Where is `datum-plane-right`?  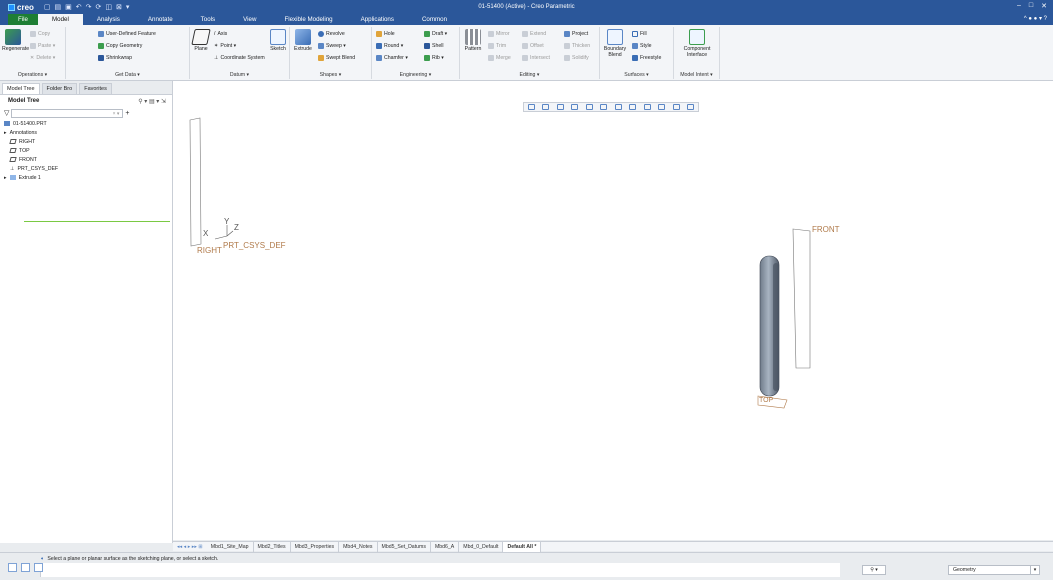
datum-plane-right is located at coordinates (195, 182).